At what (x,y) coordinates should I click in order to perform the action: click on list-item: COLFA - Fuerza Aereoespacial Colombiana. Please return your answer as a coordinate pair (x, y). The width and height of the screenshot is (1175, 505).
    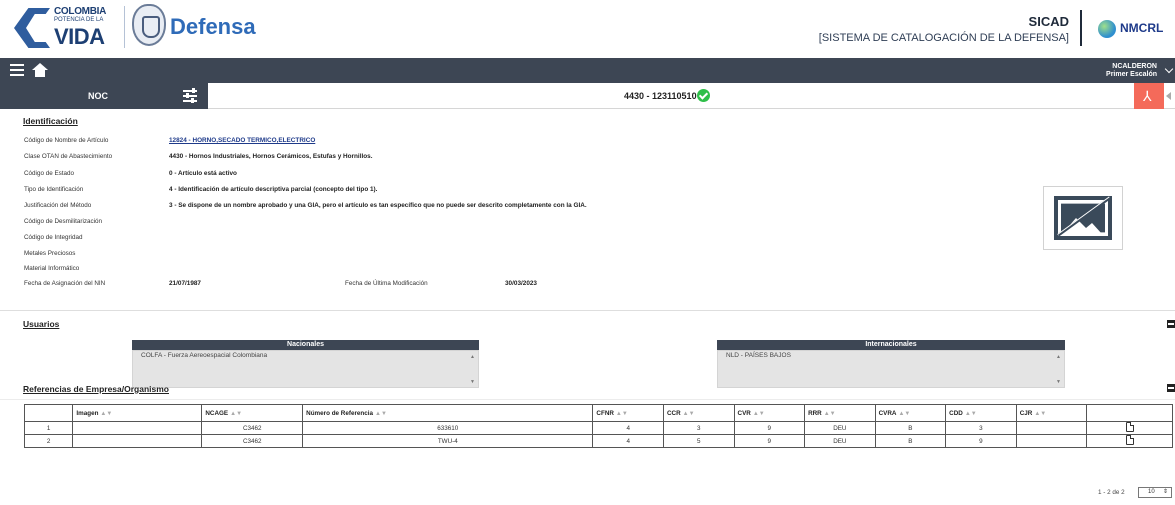
    Looking at the image, I should click on (204, 355).